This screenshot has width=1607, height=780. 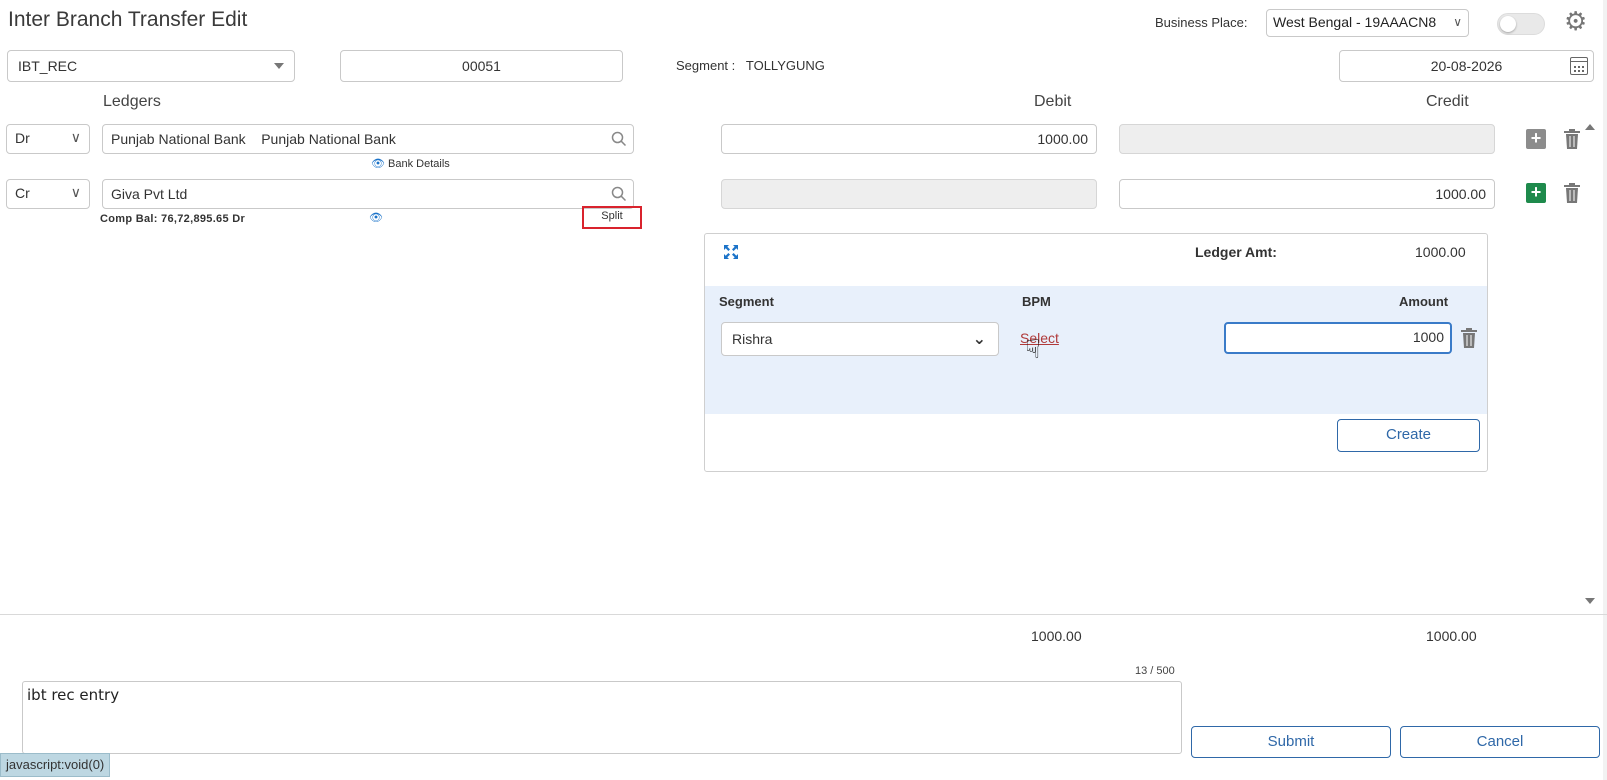 What do you see at coordinates (1451, 636) in the screenshot?
I see `total-credit: 1000.00` at bounding box center [1451, 636].